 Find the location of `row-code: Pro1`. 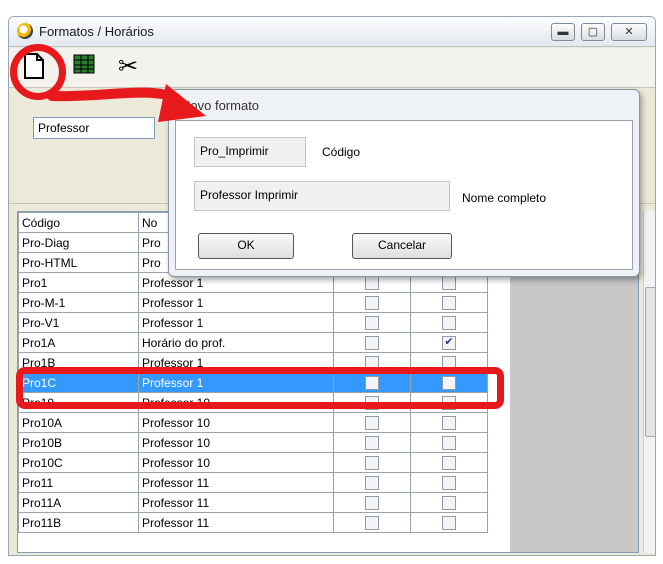

row-code: Pro1 is located at coordinates (78, 282).